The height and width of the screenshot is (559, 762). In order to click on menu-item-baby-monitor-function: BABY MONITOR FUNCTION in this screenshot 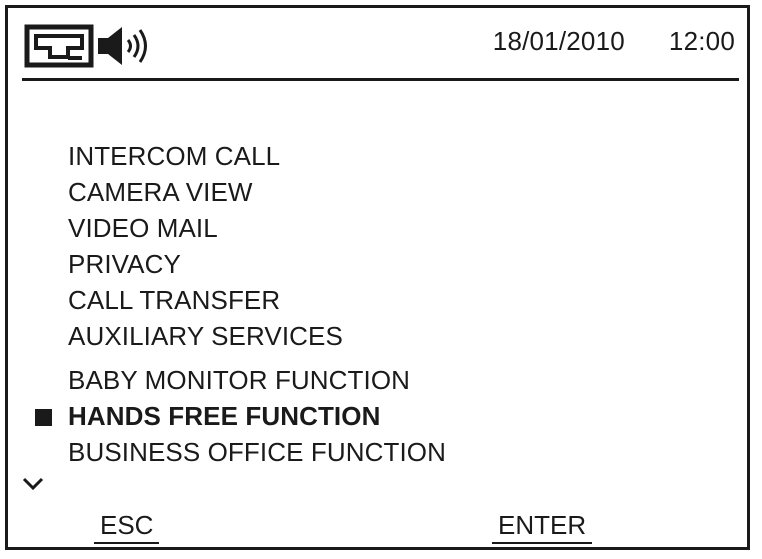, I will do `click(257, 380)`.